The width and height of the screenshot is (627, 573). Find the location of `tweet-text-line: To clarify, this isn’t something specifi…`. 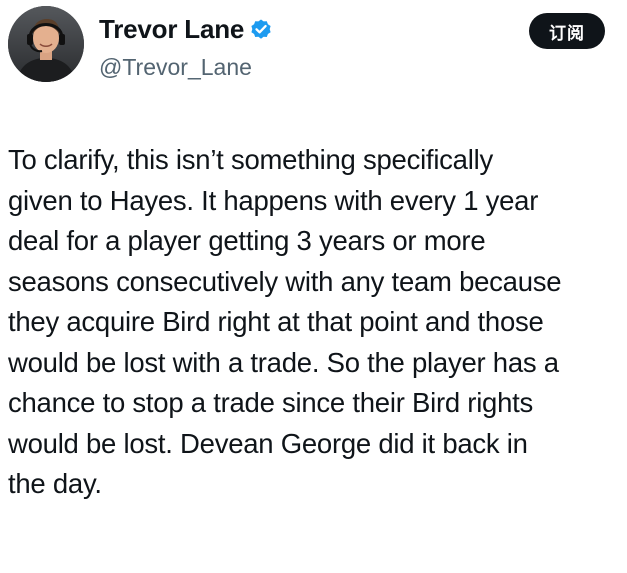

tweet-text-line: To clarify, this isn’t something specifi… is located at coordinates (250, 159).